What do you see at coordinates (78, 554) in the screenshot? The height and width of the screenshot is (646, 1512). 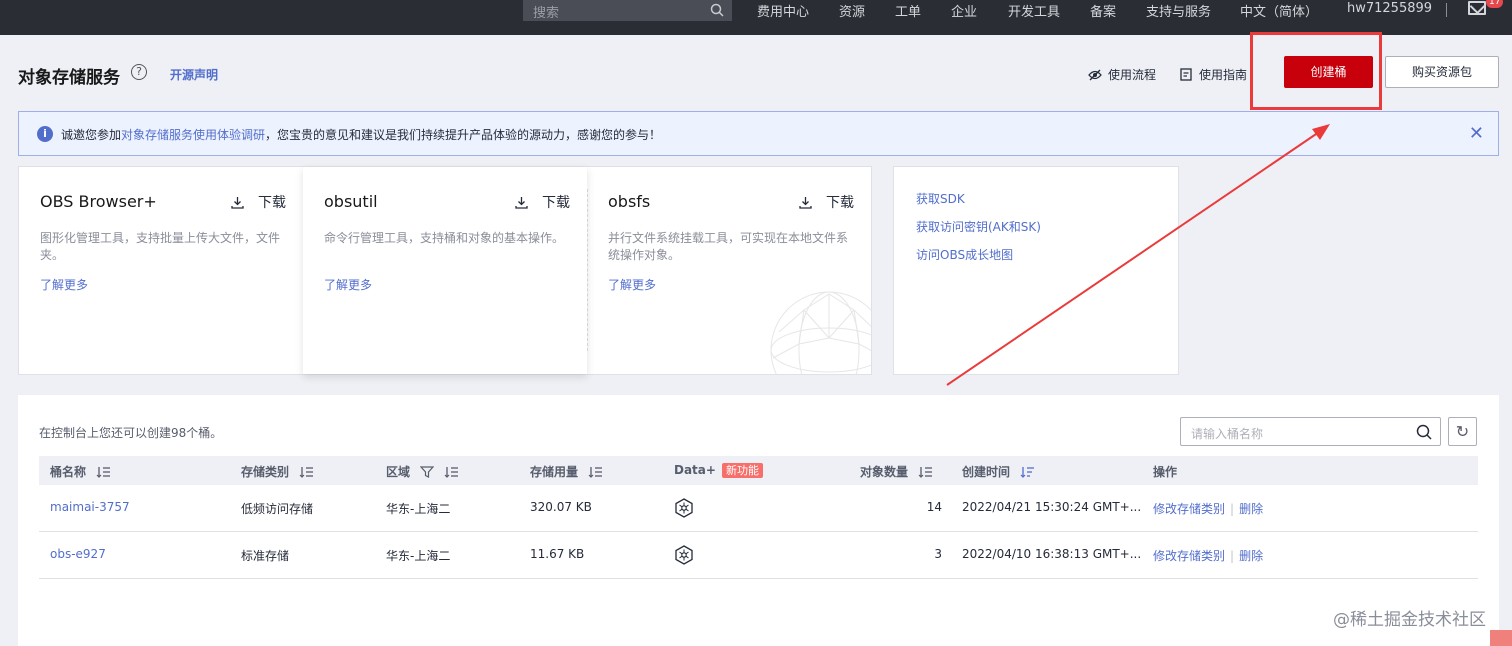 I see `bucket-name-link: obs-e927` at bounding box center [78, 554].